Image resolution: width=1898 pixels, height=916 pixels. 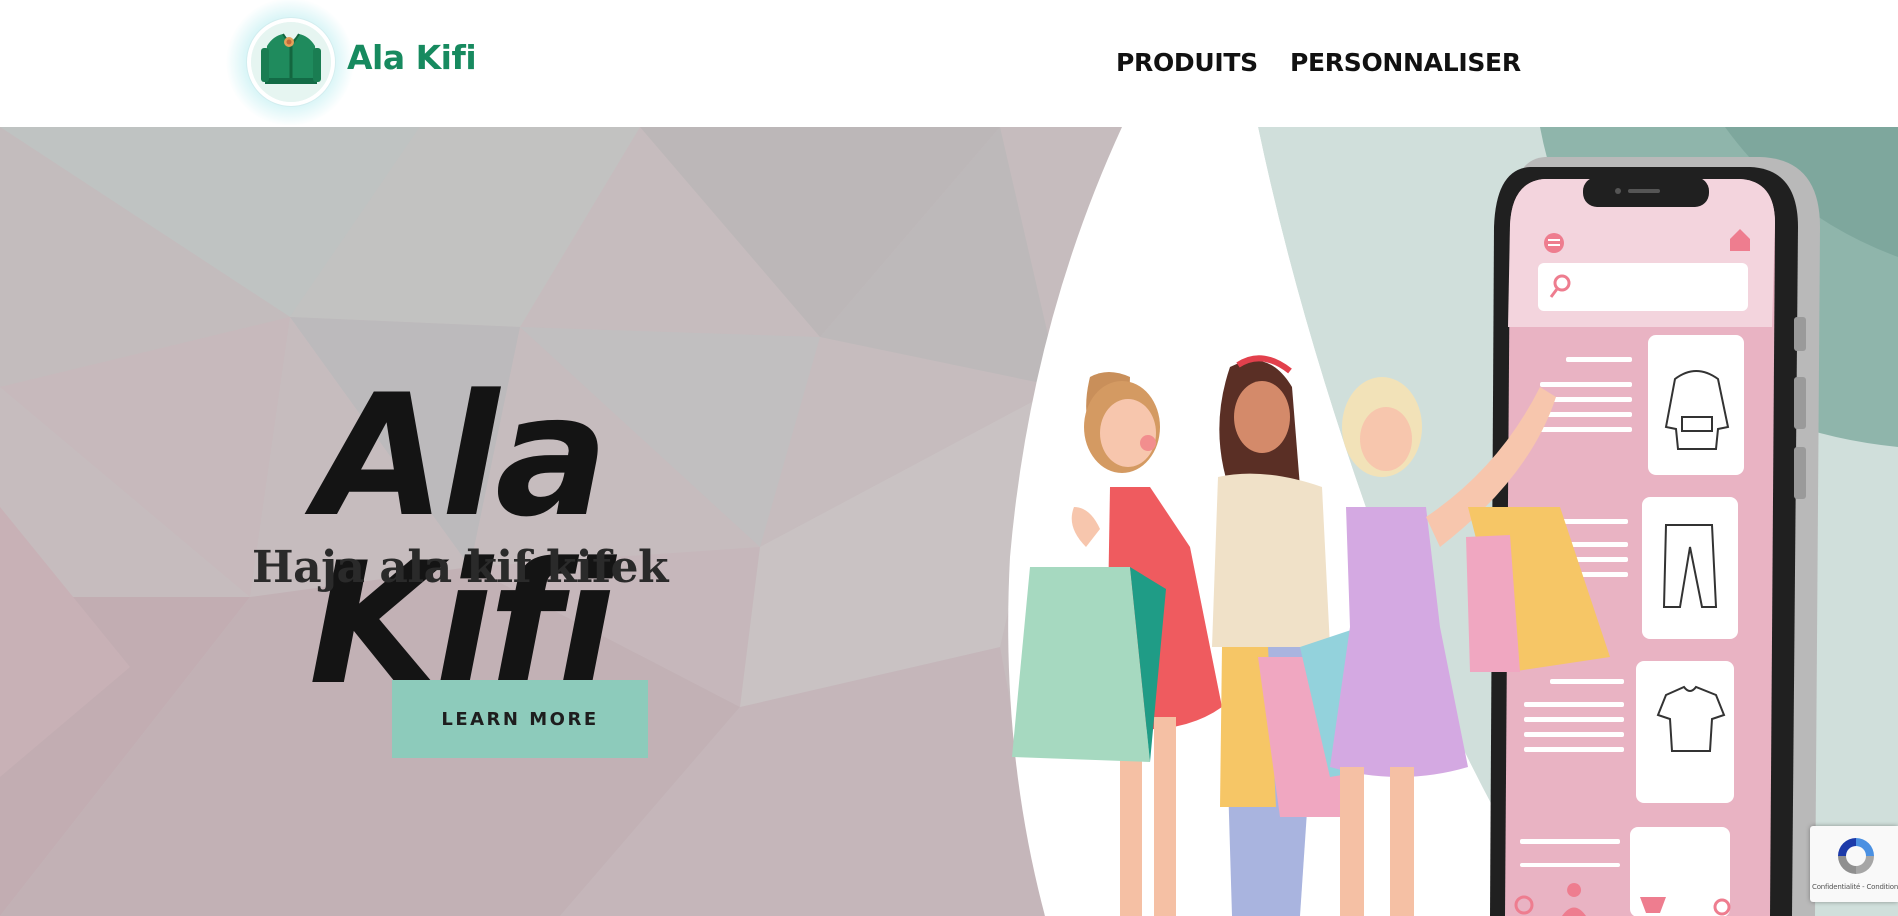 I want to click on hoodie-logo-icon, so click(x=291, y=62).